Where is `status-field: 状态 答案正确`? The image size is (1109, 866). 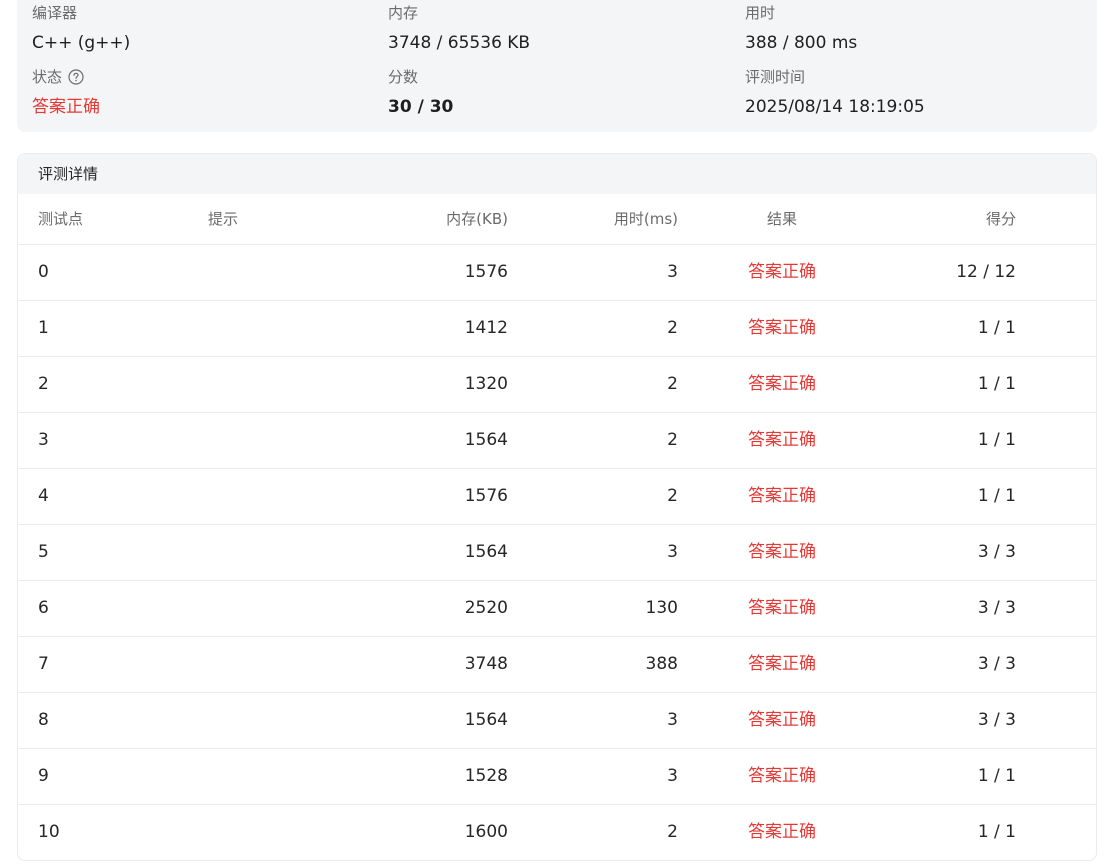 status-field: 状态 答案正确 is located at coordinates (66, 93).